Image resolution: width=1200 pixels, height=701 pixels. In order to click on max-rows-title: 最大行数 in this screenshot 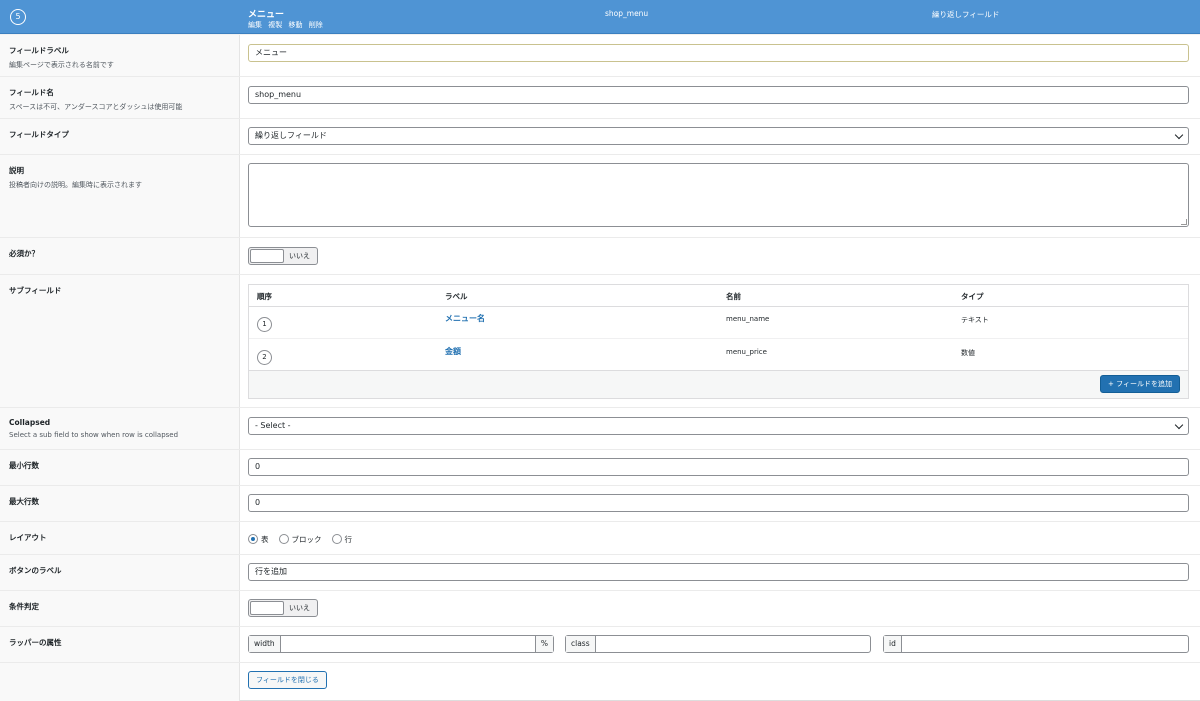, I will do `click(24, 501)`.